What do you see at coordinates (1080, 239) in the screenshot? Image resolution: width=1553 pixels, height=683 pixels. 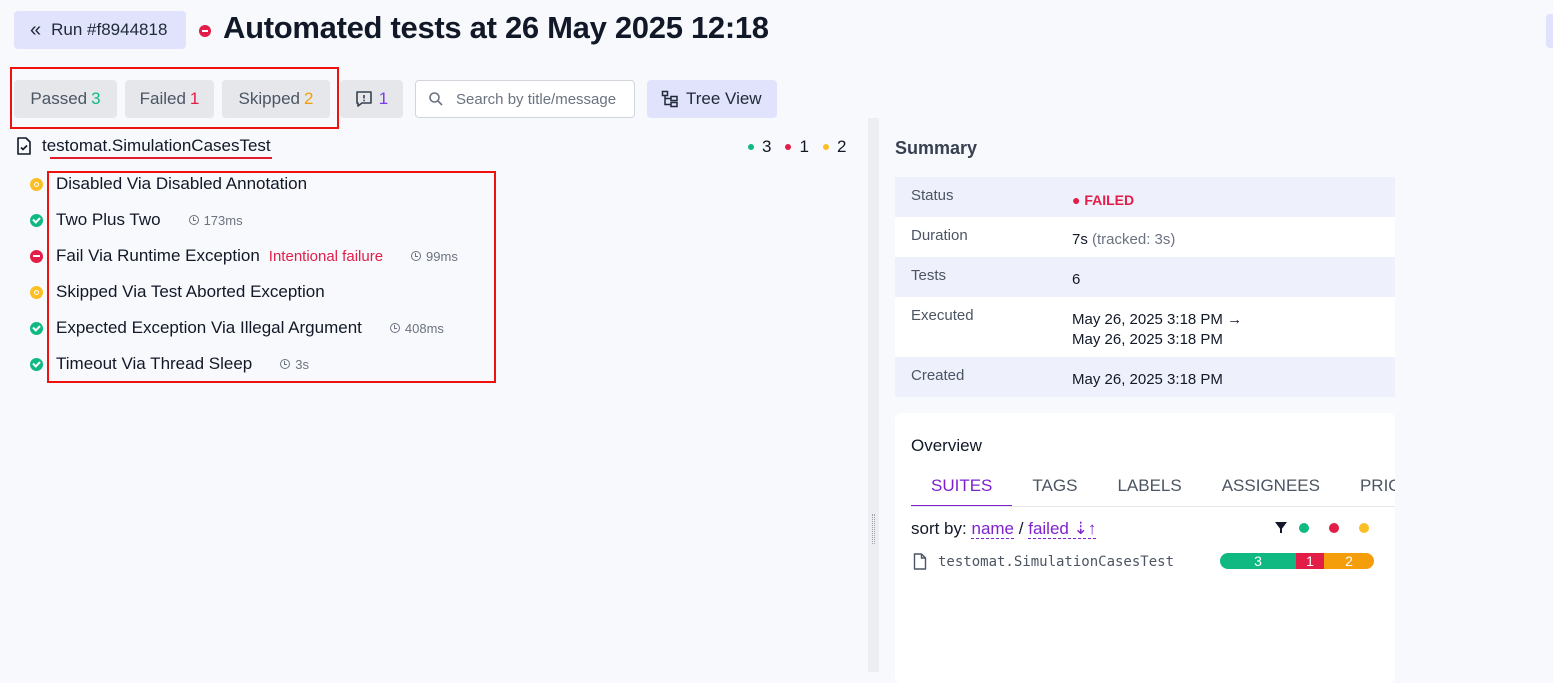 I see `duration-value: 7s` at bounding box center [1080, 239].